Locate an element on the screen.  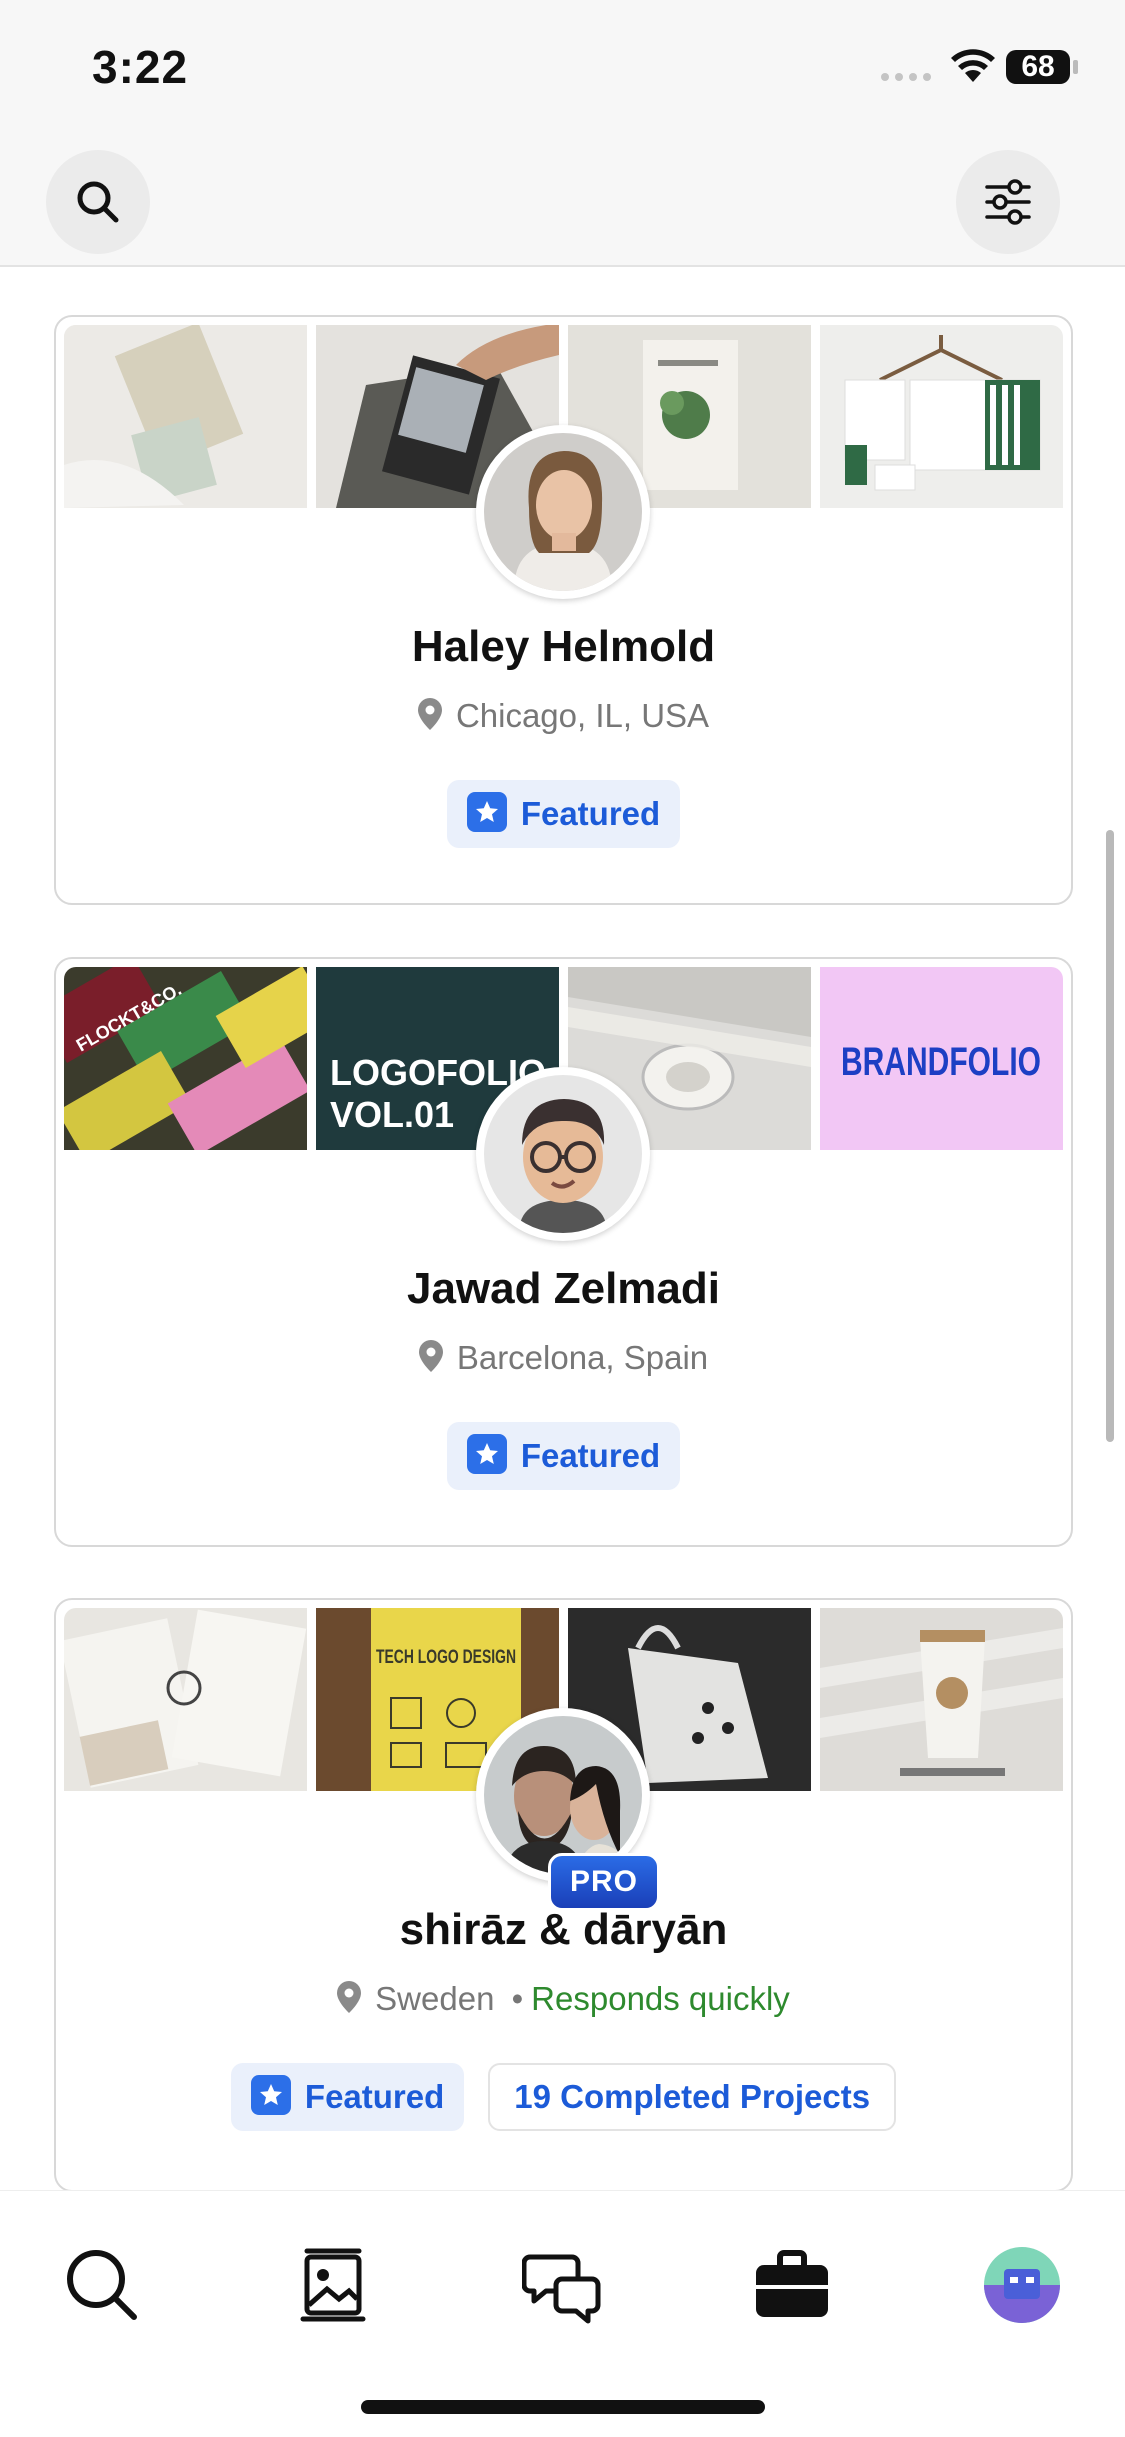
responds-quickly-text: Responds quickly is located at coordinates (660, 1998).